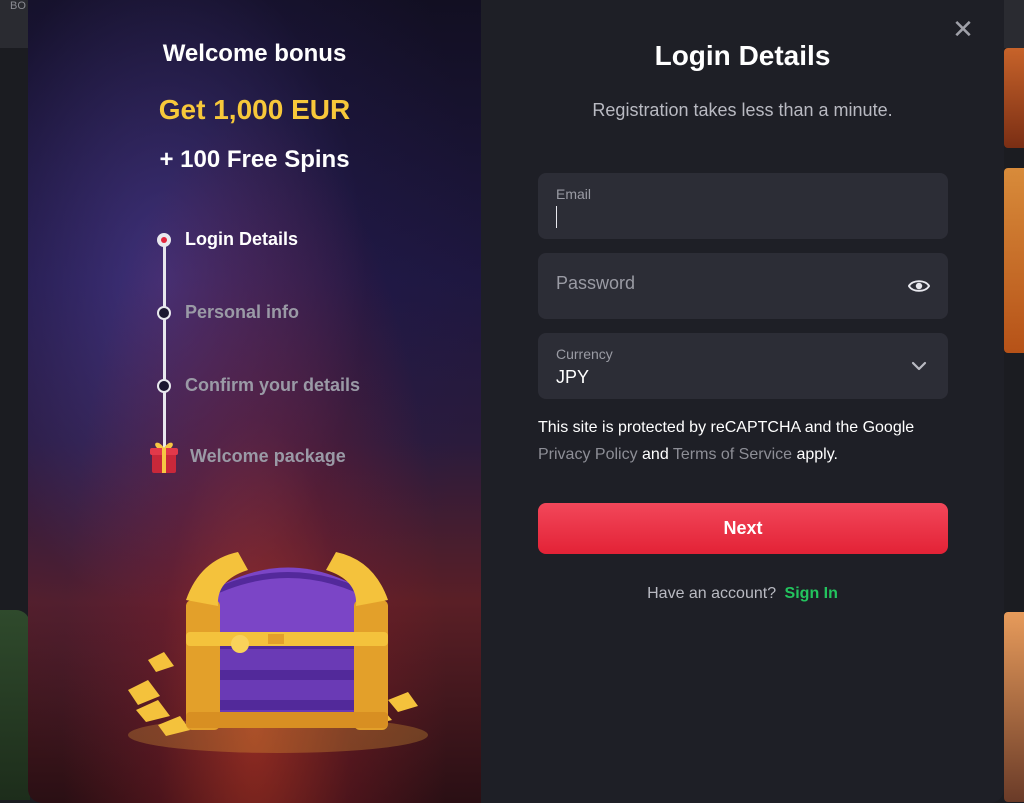 The width and height of the screenshot is (1024, 803). What do you see at coordinates (743, 528) in the screenshot?
I see `next-button: Next` at bounding box center [743, 528].